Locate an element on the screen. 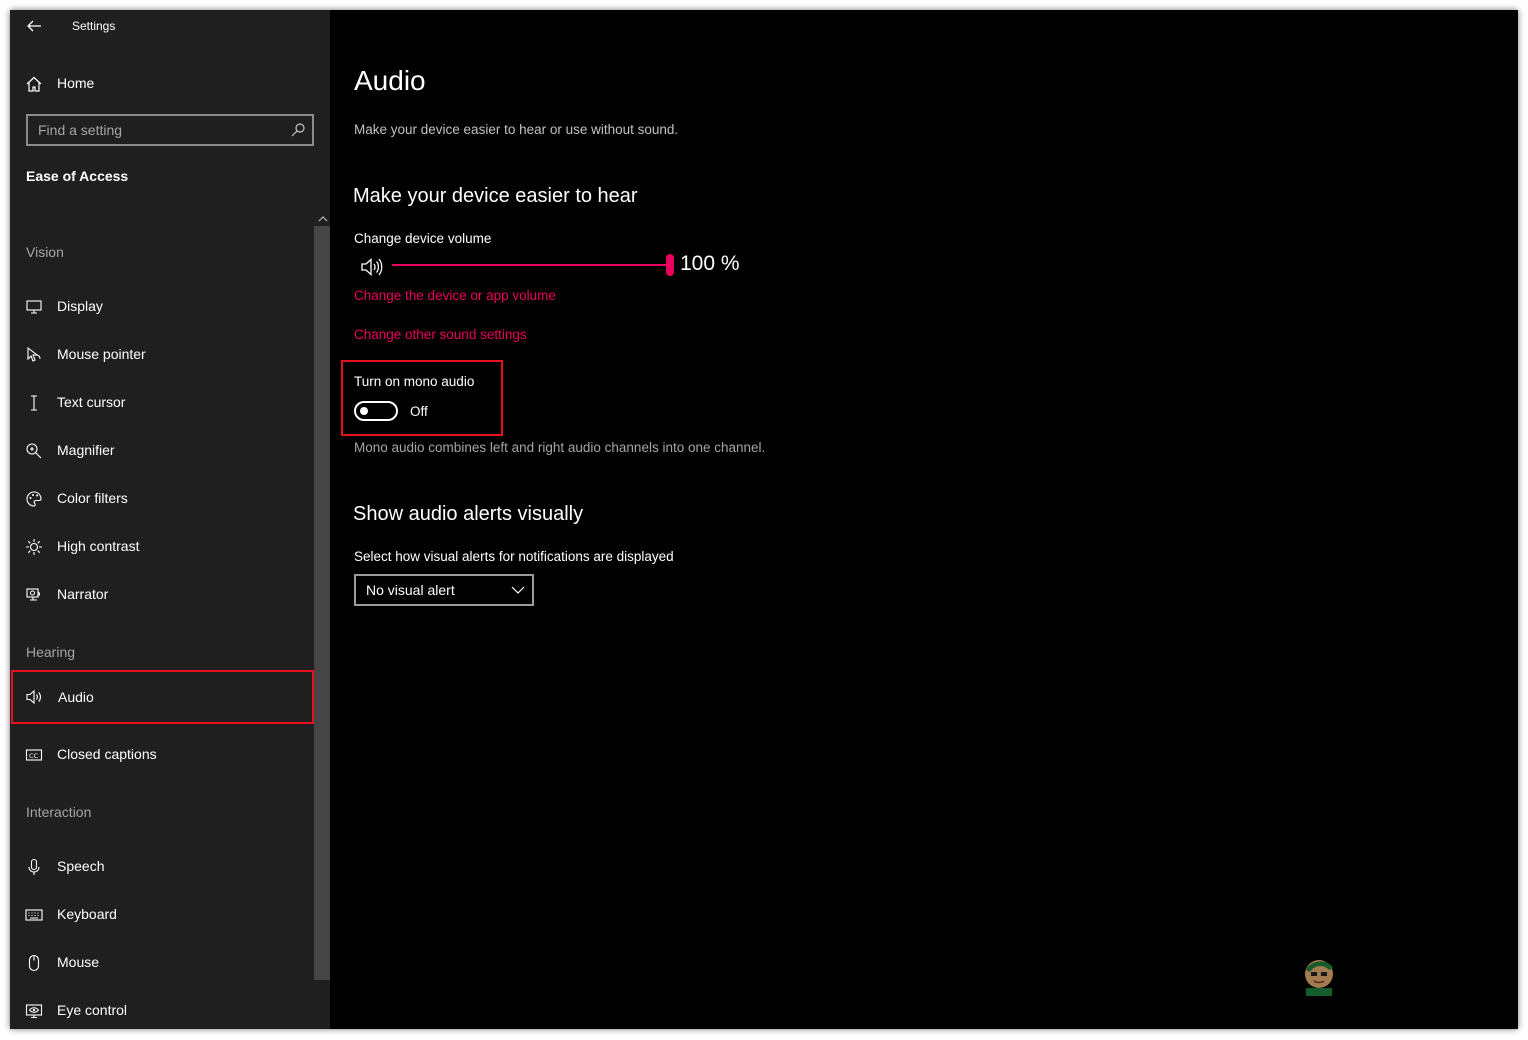  sidebar-item-label: Text cursor is located at coordinates (91, 402).